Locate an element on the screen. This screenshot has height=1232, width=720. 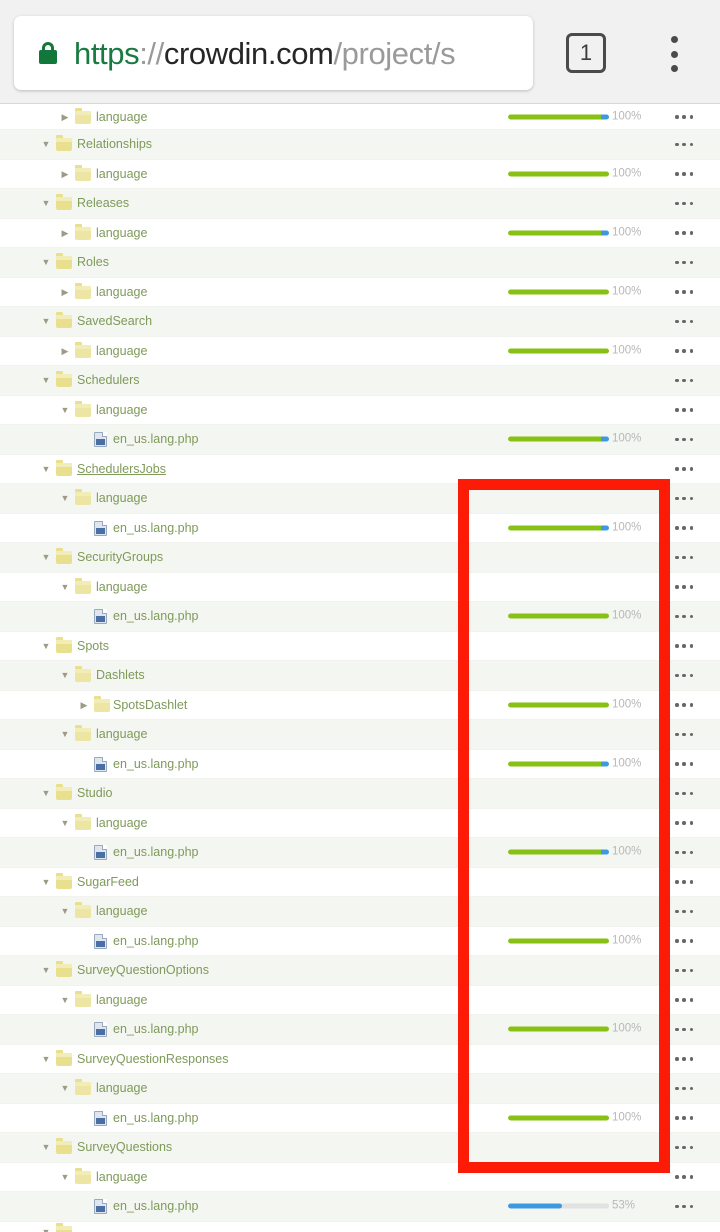
folder-name: SecurityGroups is located at coordinates (120, 557).